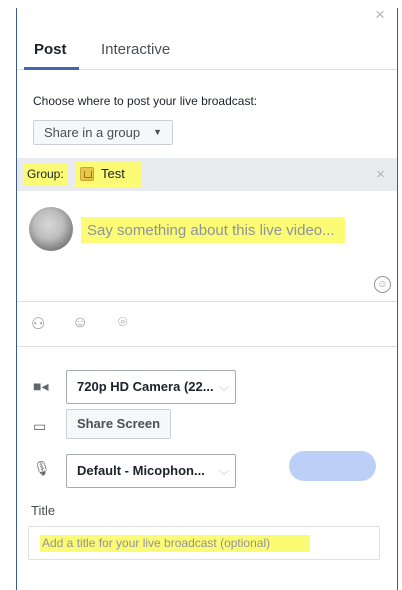 This screenshot has width=402, height=590. I want to click on go-live-button, so click(332, 466).